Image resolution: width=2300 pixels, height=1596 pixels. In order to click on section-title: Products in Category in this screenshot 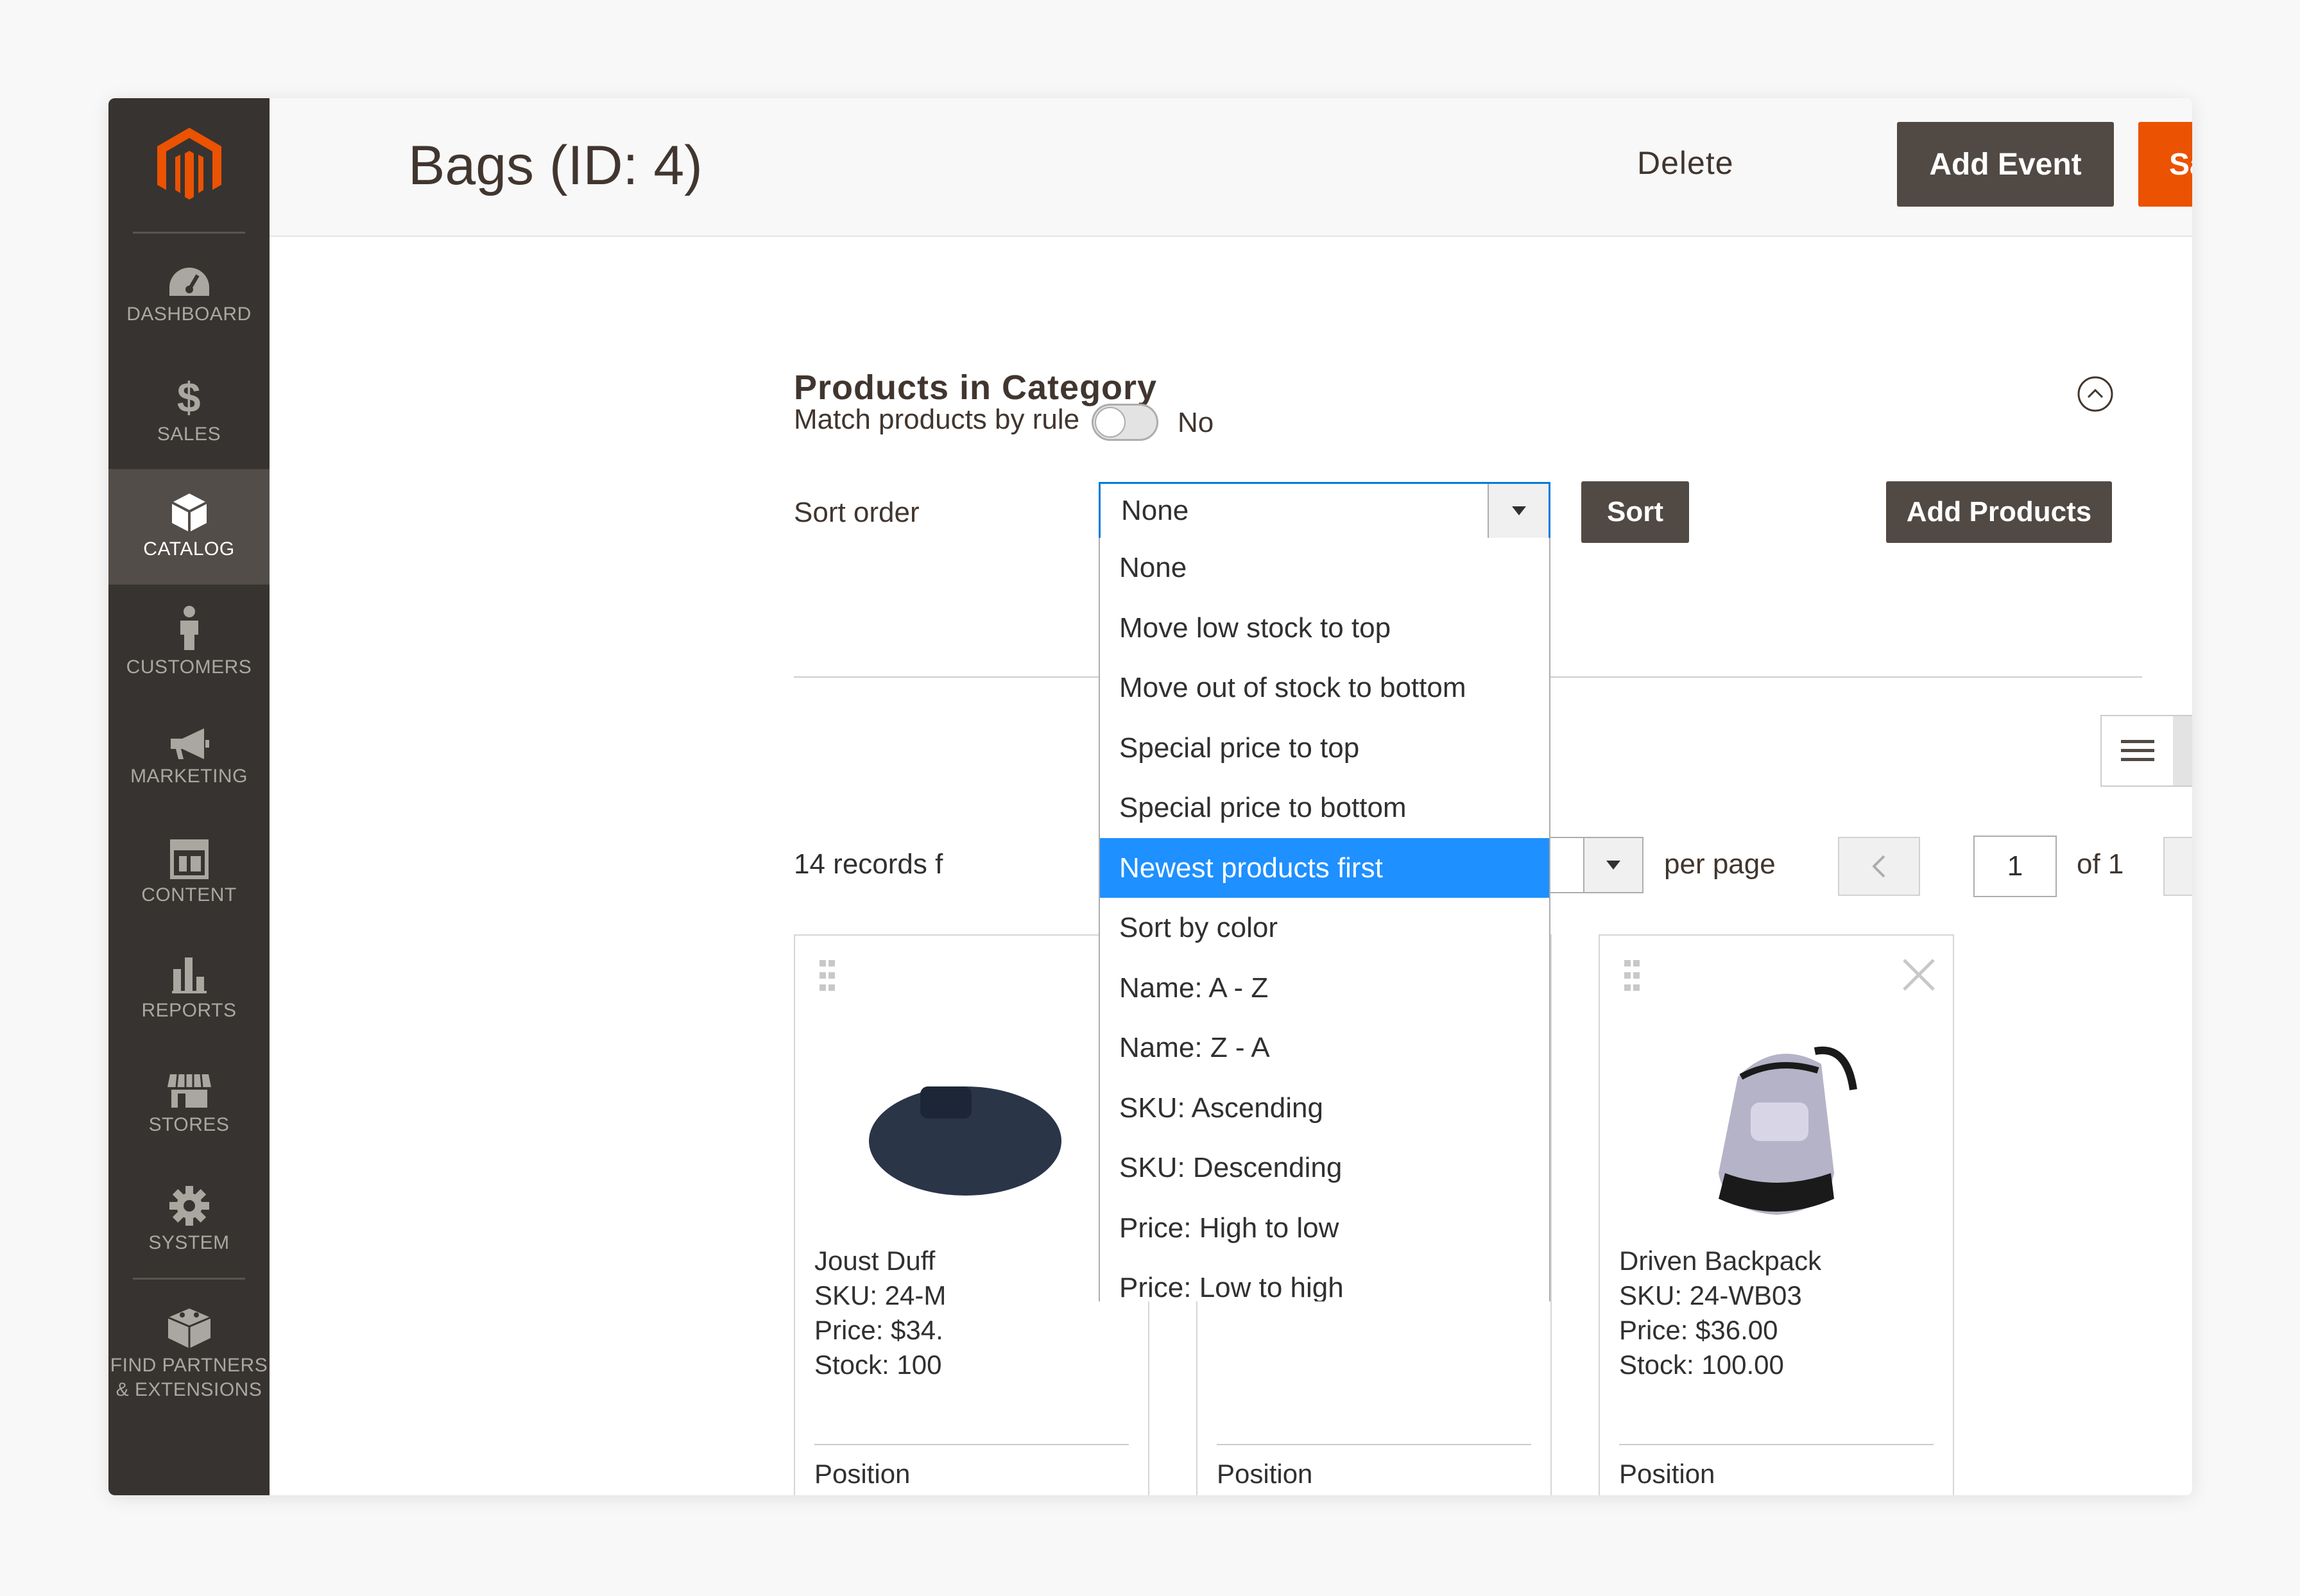, I will do `click(976, 387)`.